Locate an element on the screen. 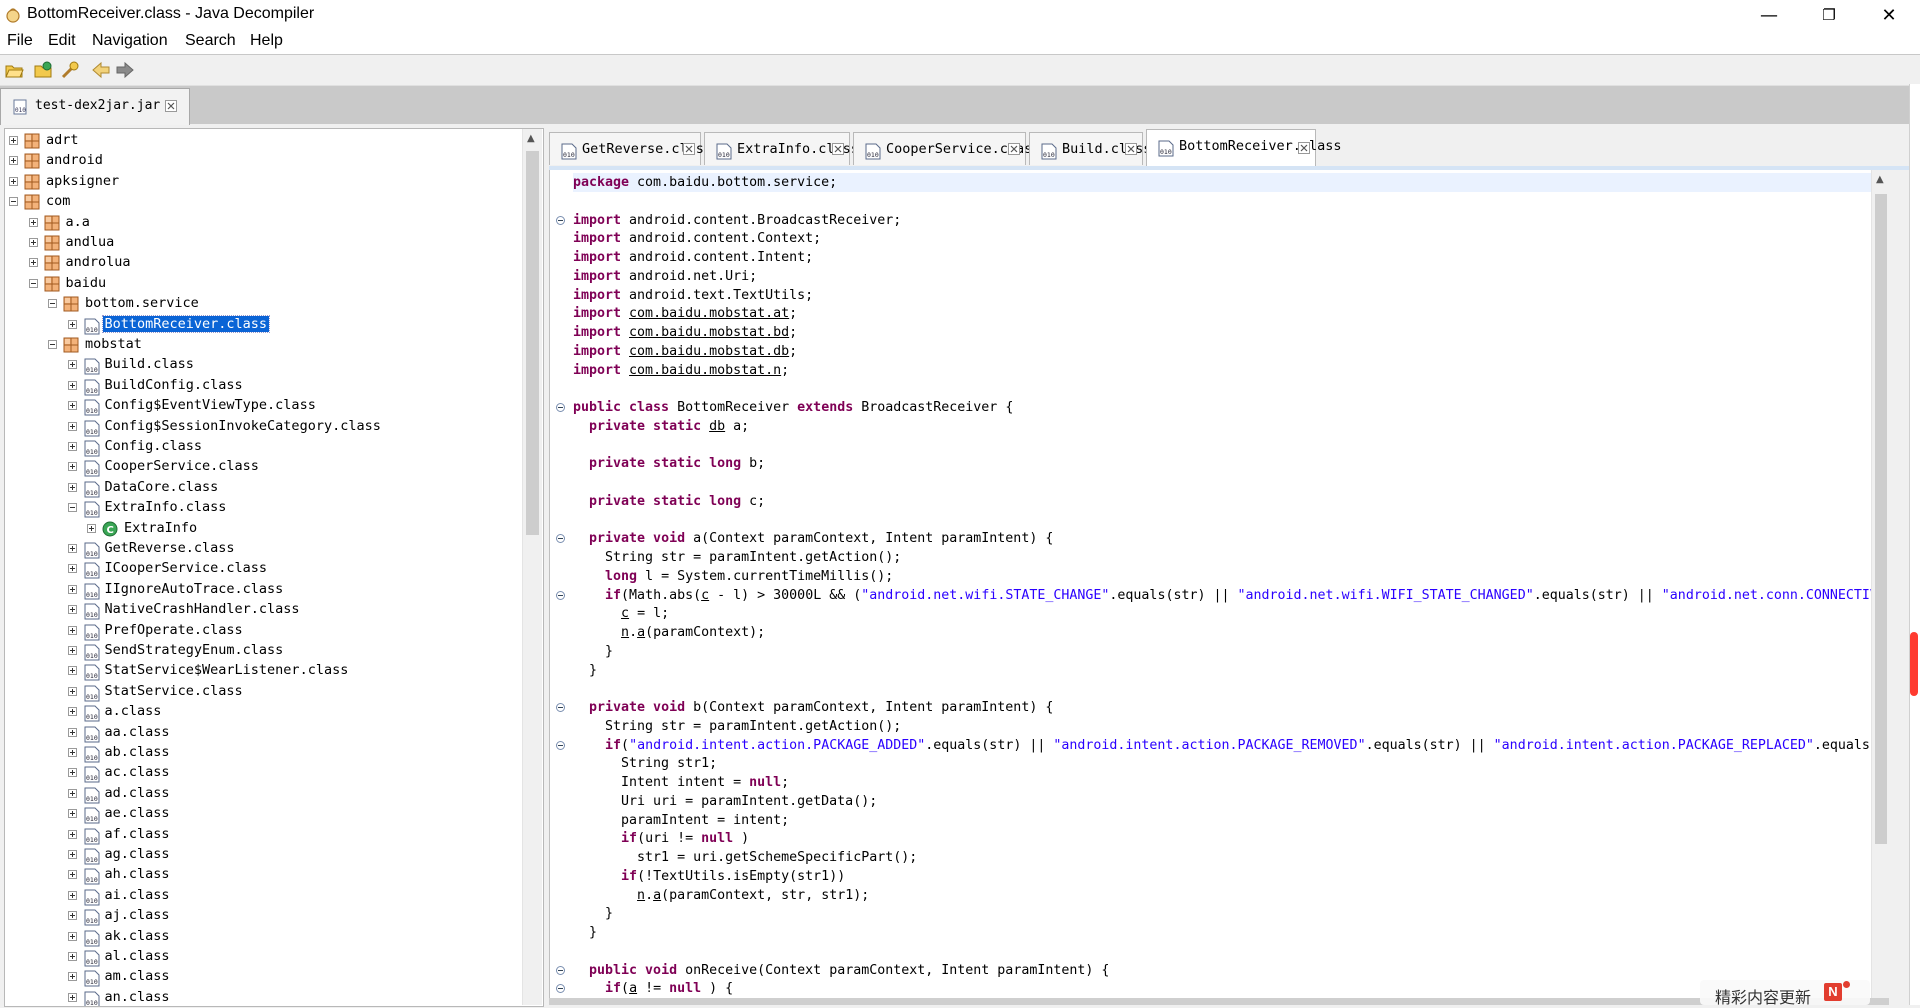 The height and width of the screenshot is (1008, 1920). tree-node: 010 ad.class is located at coordinates (270, 794).